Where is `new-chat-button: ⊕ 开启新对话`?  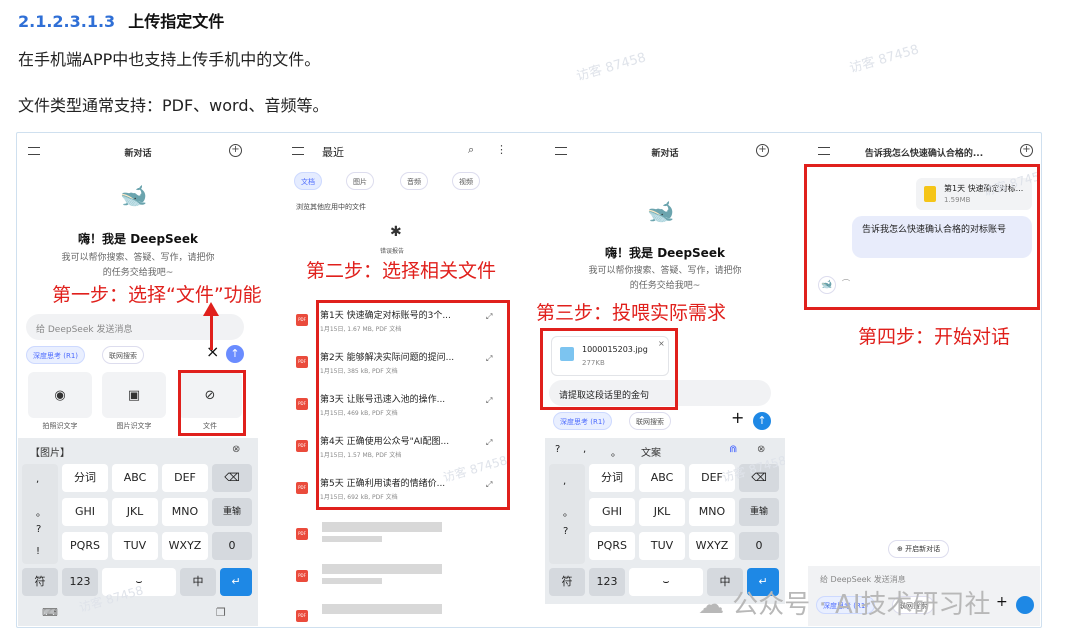
new-chat-button: ⊕ 开启新对话 is located at coordinates (919, 549).